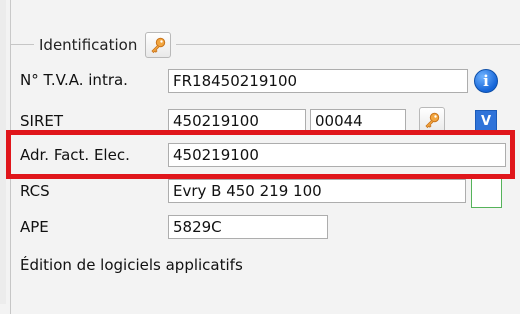 The image size is (520, 314). I want to click on rcs-label: RCS, so click(35, 191).